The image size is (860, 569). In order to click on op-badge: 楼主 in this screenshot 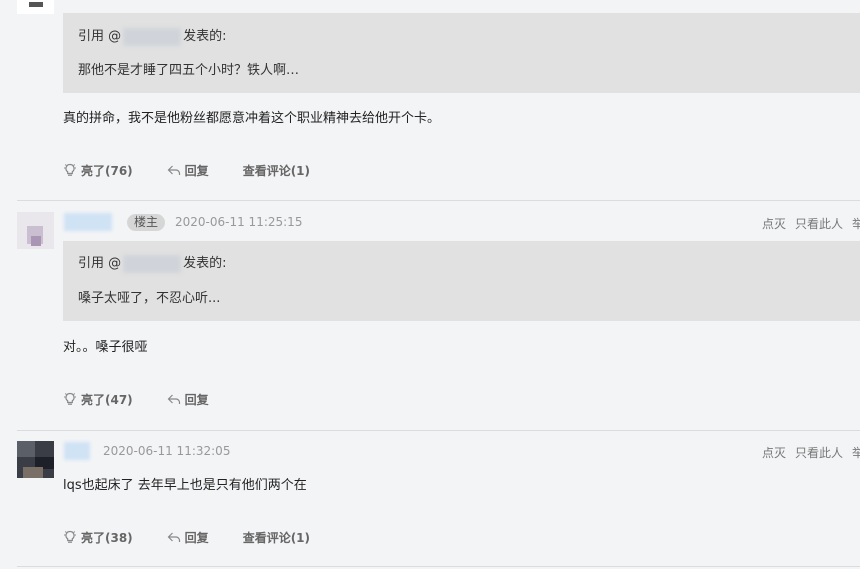, I will do `click(146, 222)`.